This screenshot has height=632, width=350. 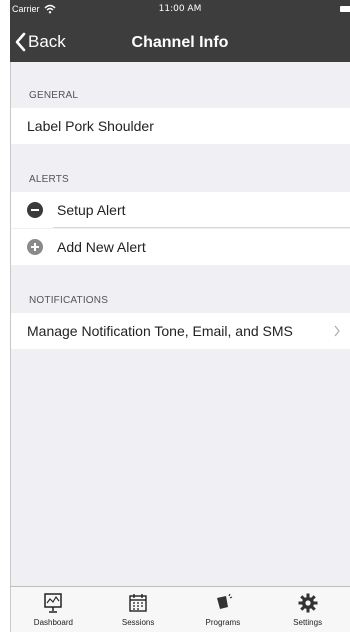 I want to click on status-time: 11:00 AM, so click(x=180, y=9).